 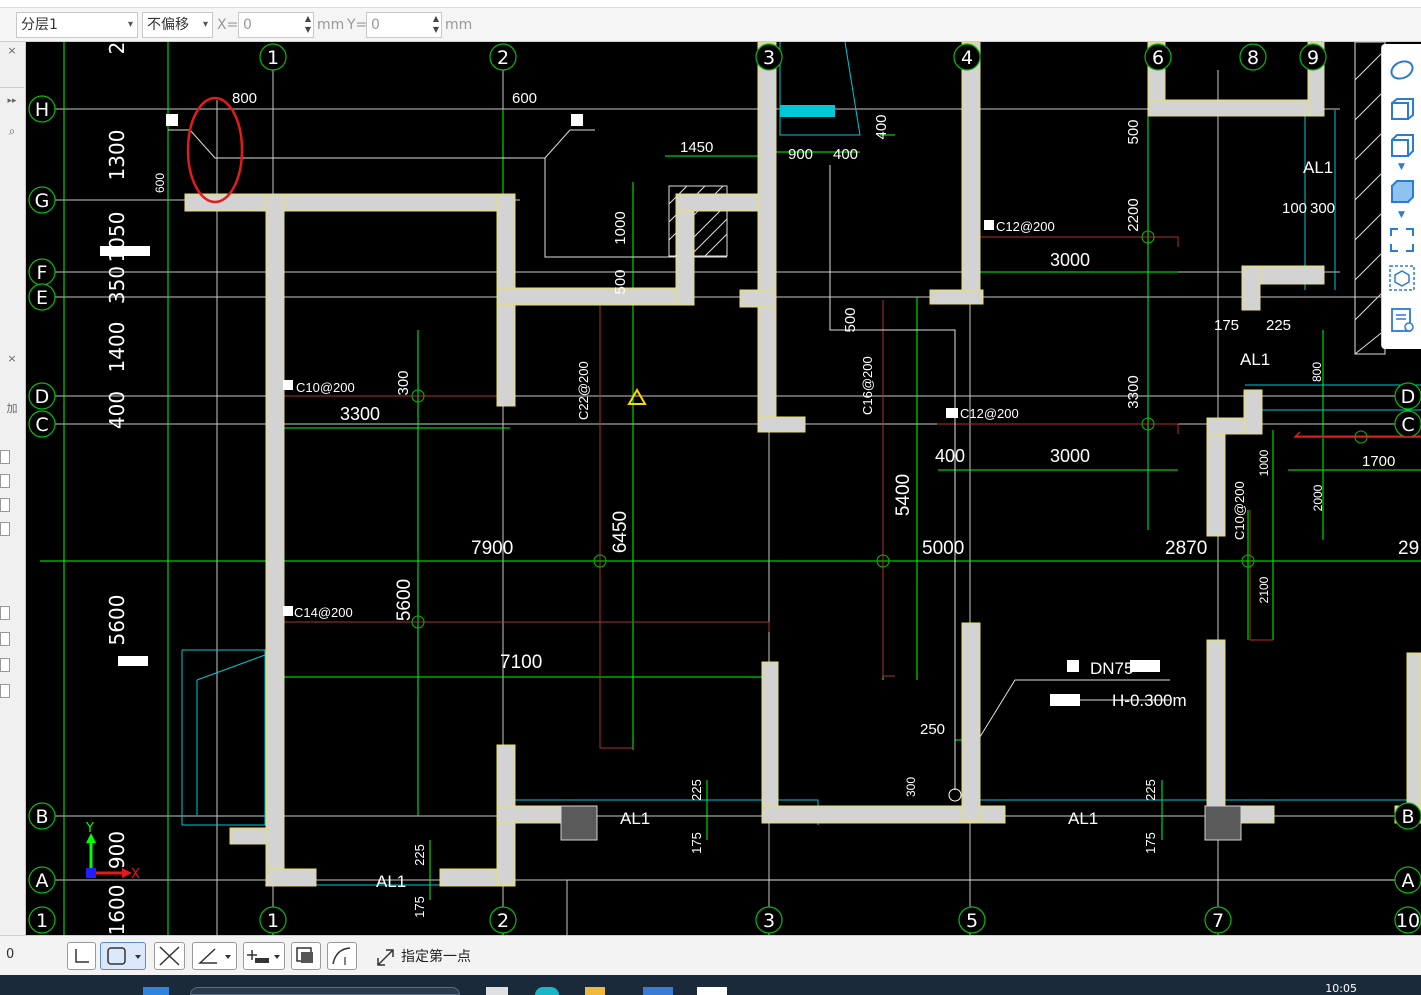 I want to click on properties-icon, so click(x=1402, y=320).